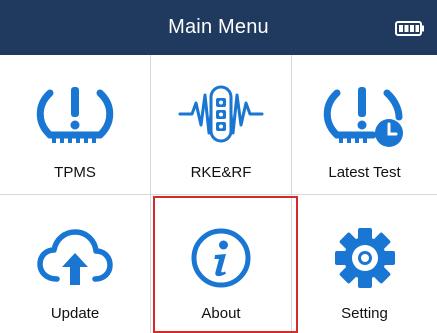  I want to click on menu-tile-tpms: TPMS, so click(75, 124).